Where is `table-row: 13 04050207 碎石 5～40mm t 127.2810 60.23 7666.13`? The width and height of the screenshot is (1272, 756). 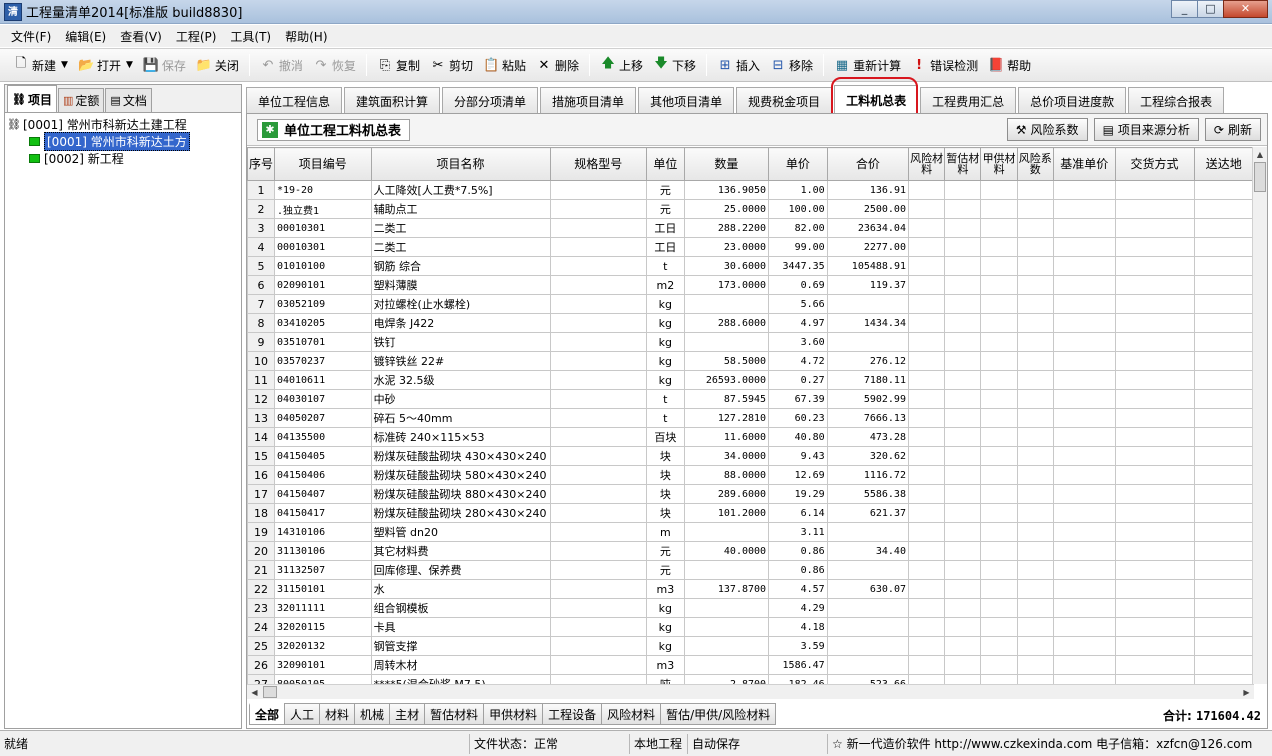
table-row: 13 04050207 碎石 5～40mm t 127.2810 60.23 7666.13 is located at coordinates (750, 418).